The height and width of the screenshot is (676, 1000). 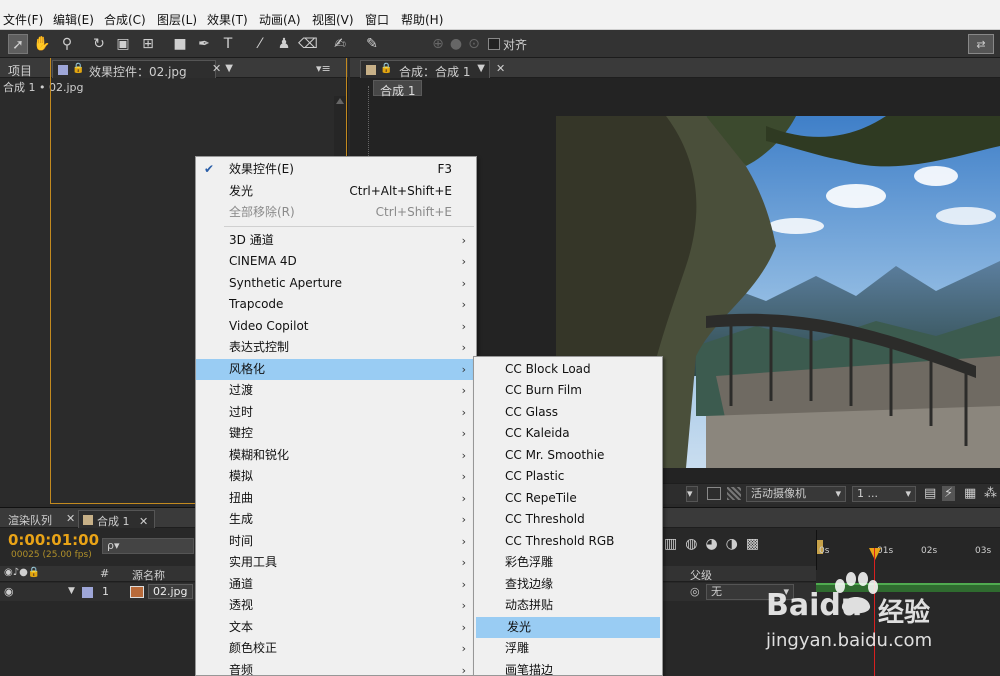 What do you see at coordinates (701, 575) in the screenshot?
I see `col-parent: 父级` at bounding box center [701, 575].